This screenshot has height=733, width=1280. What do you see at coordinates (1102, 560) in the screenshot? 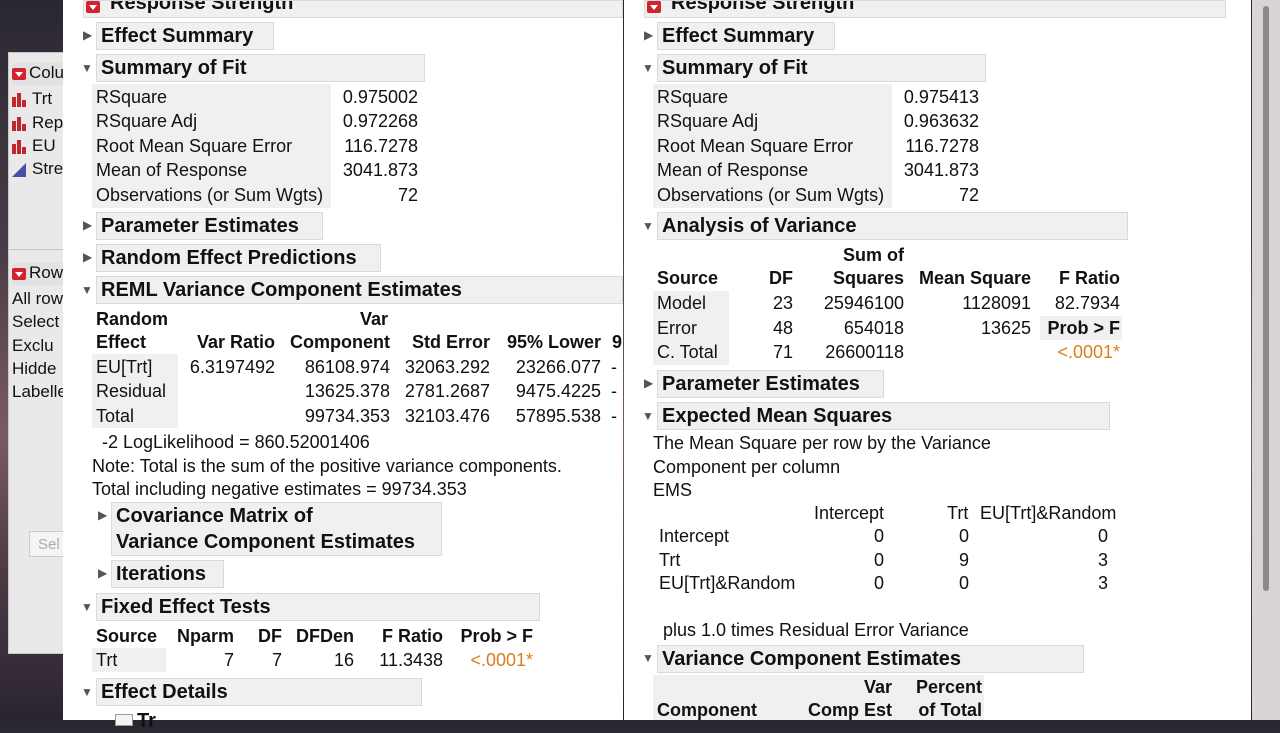
I see `ems-cell: 3` at bounding box center [1102, 560].